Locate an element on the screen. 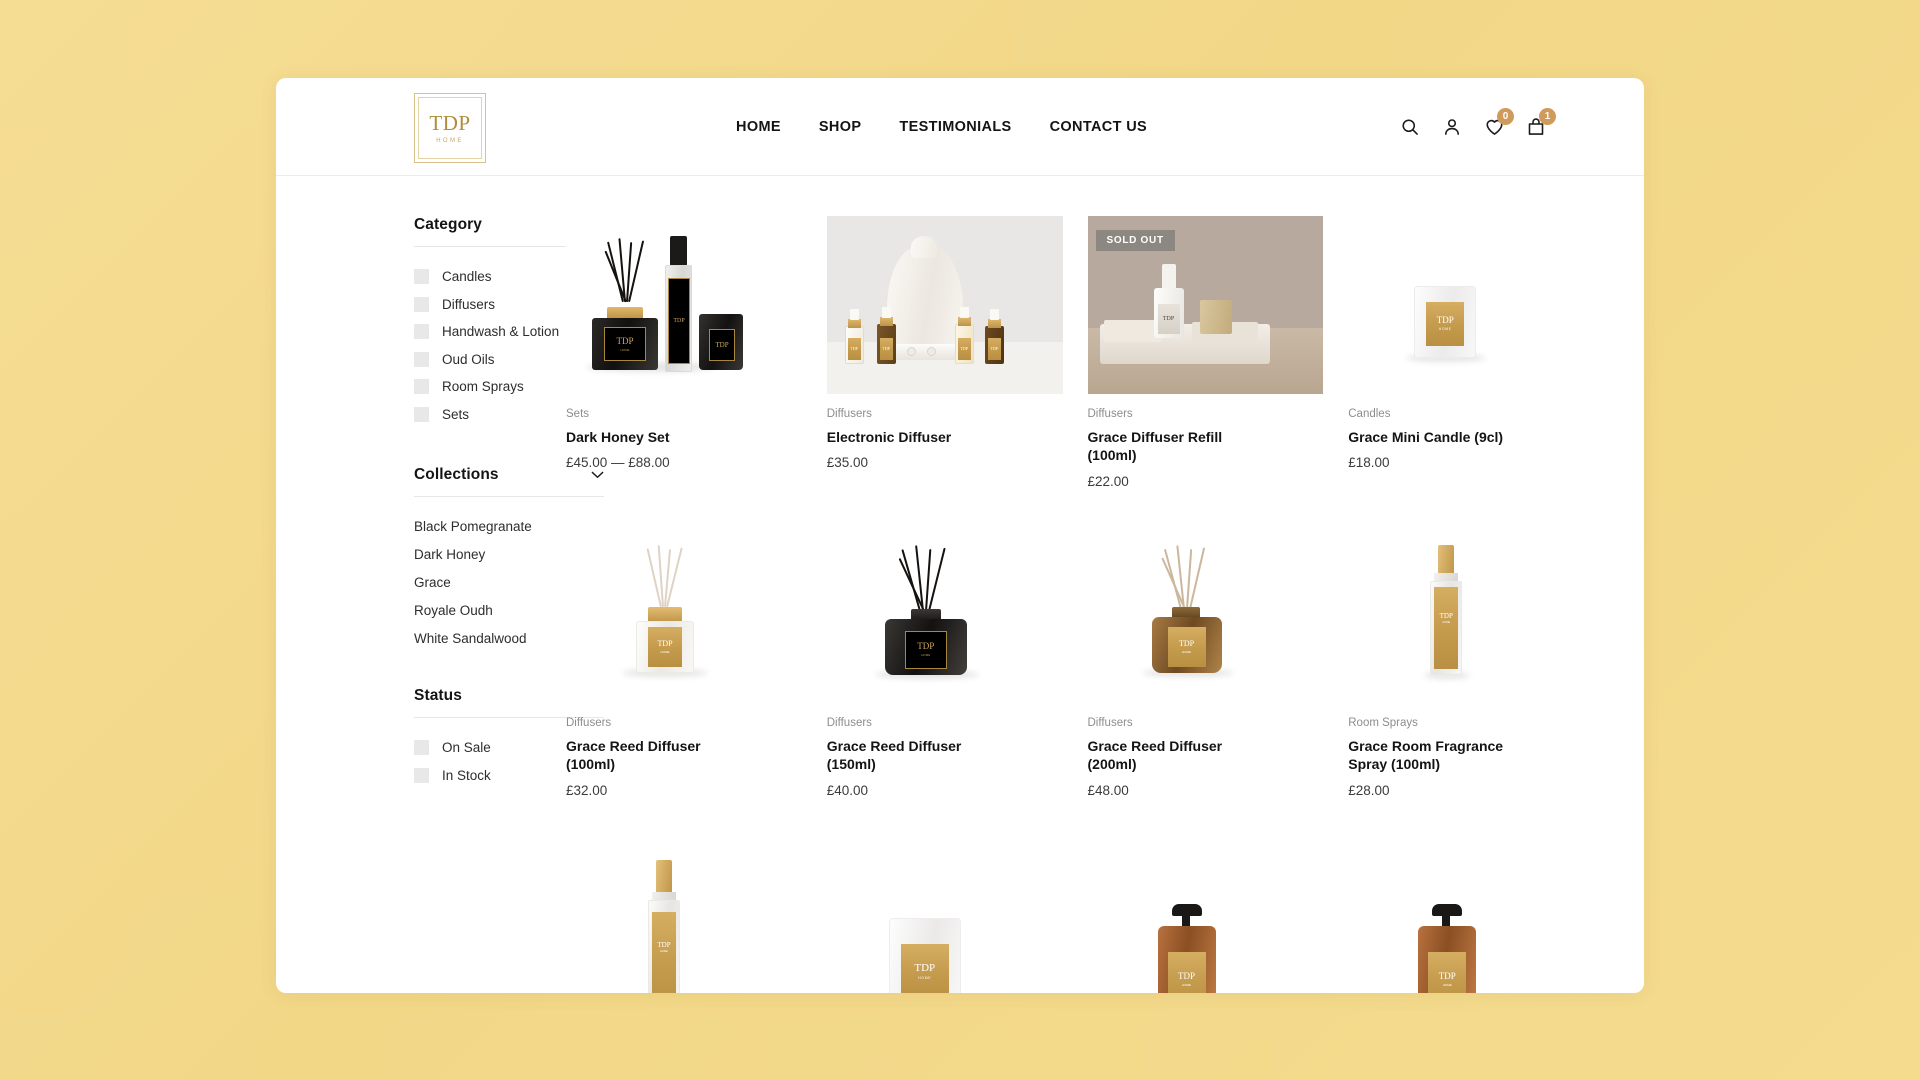  logo-inner: TDP HOME is located at coordinates (450, 128).